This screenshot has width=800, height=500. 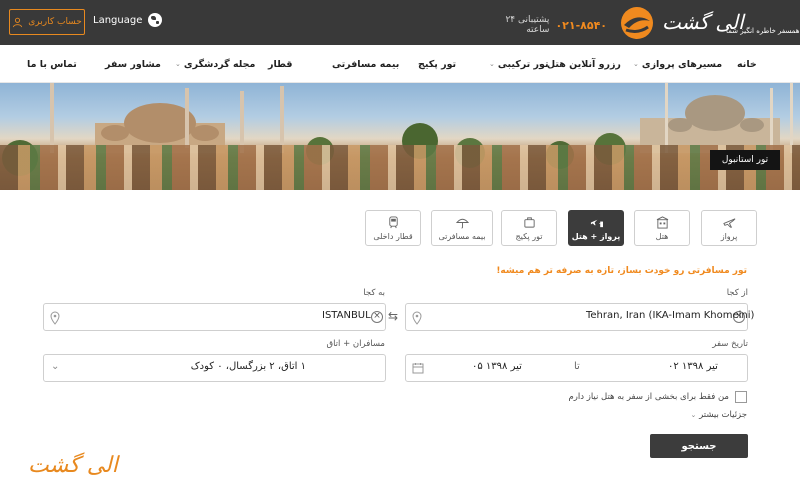 What do you see at coordinates (706, 23) in the screenshot?
I see `site-logo: الی گشت همسفر خاطره انگیز شما` at bounding box center [706, 23].